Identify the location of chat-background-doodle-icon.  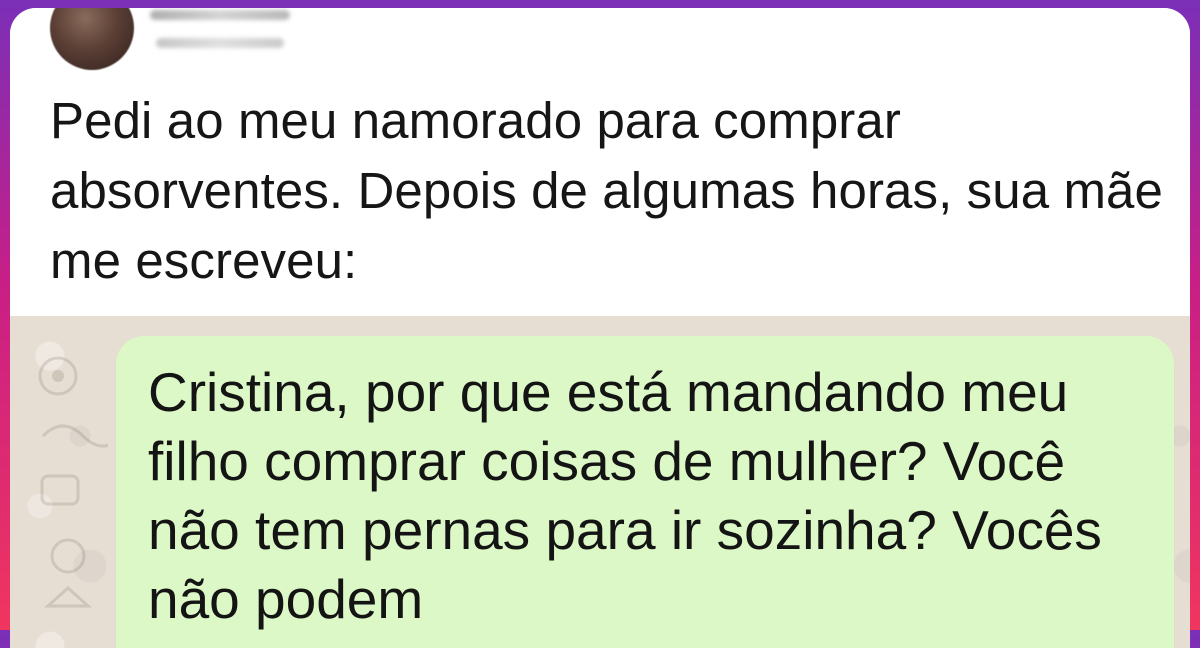
(73, 482).